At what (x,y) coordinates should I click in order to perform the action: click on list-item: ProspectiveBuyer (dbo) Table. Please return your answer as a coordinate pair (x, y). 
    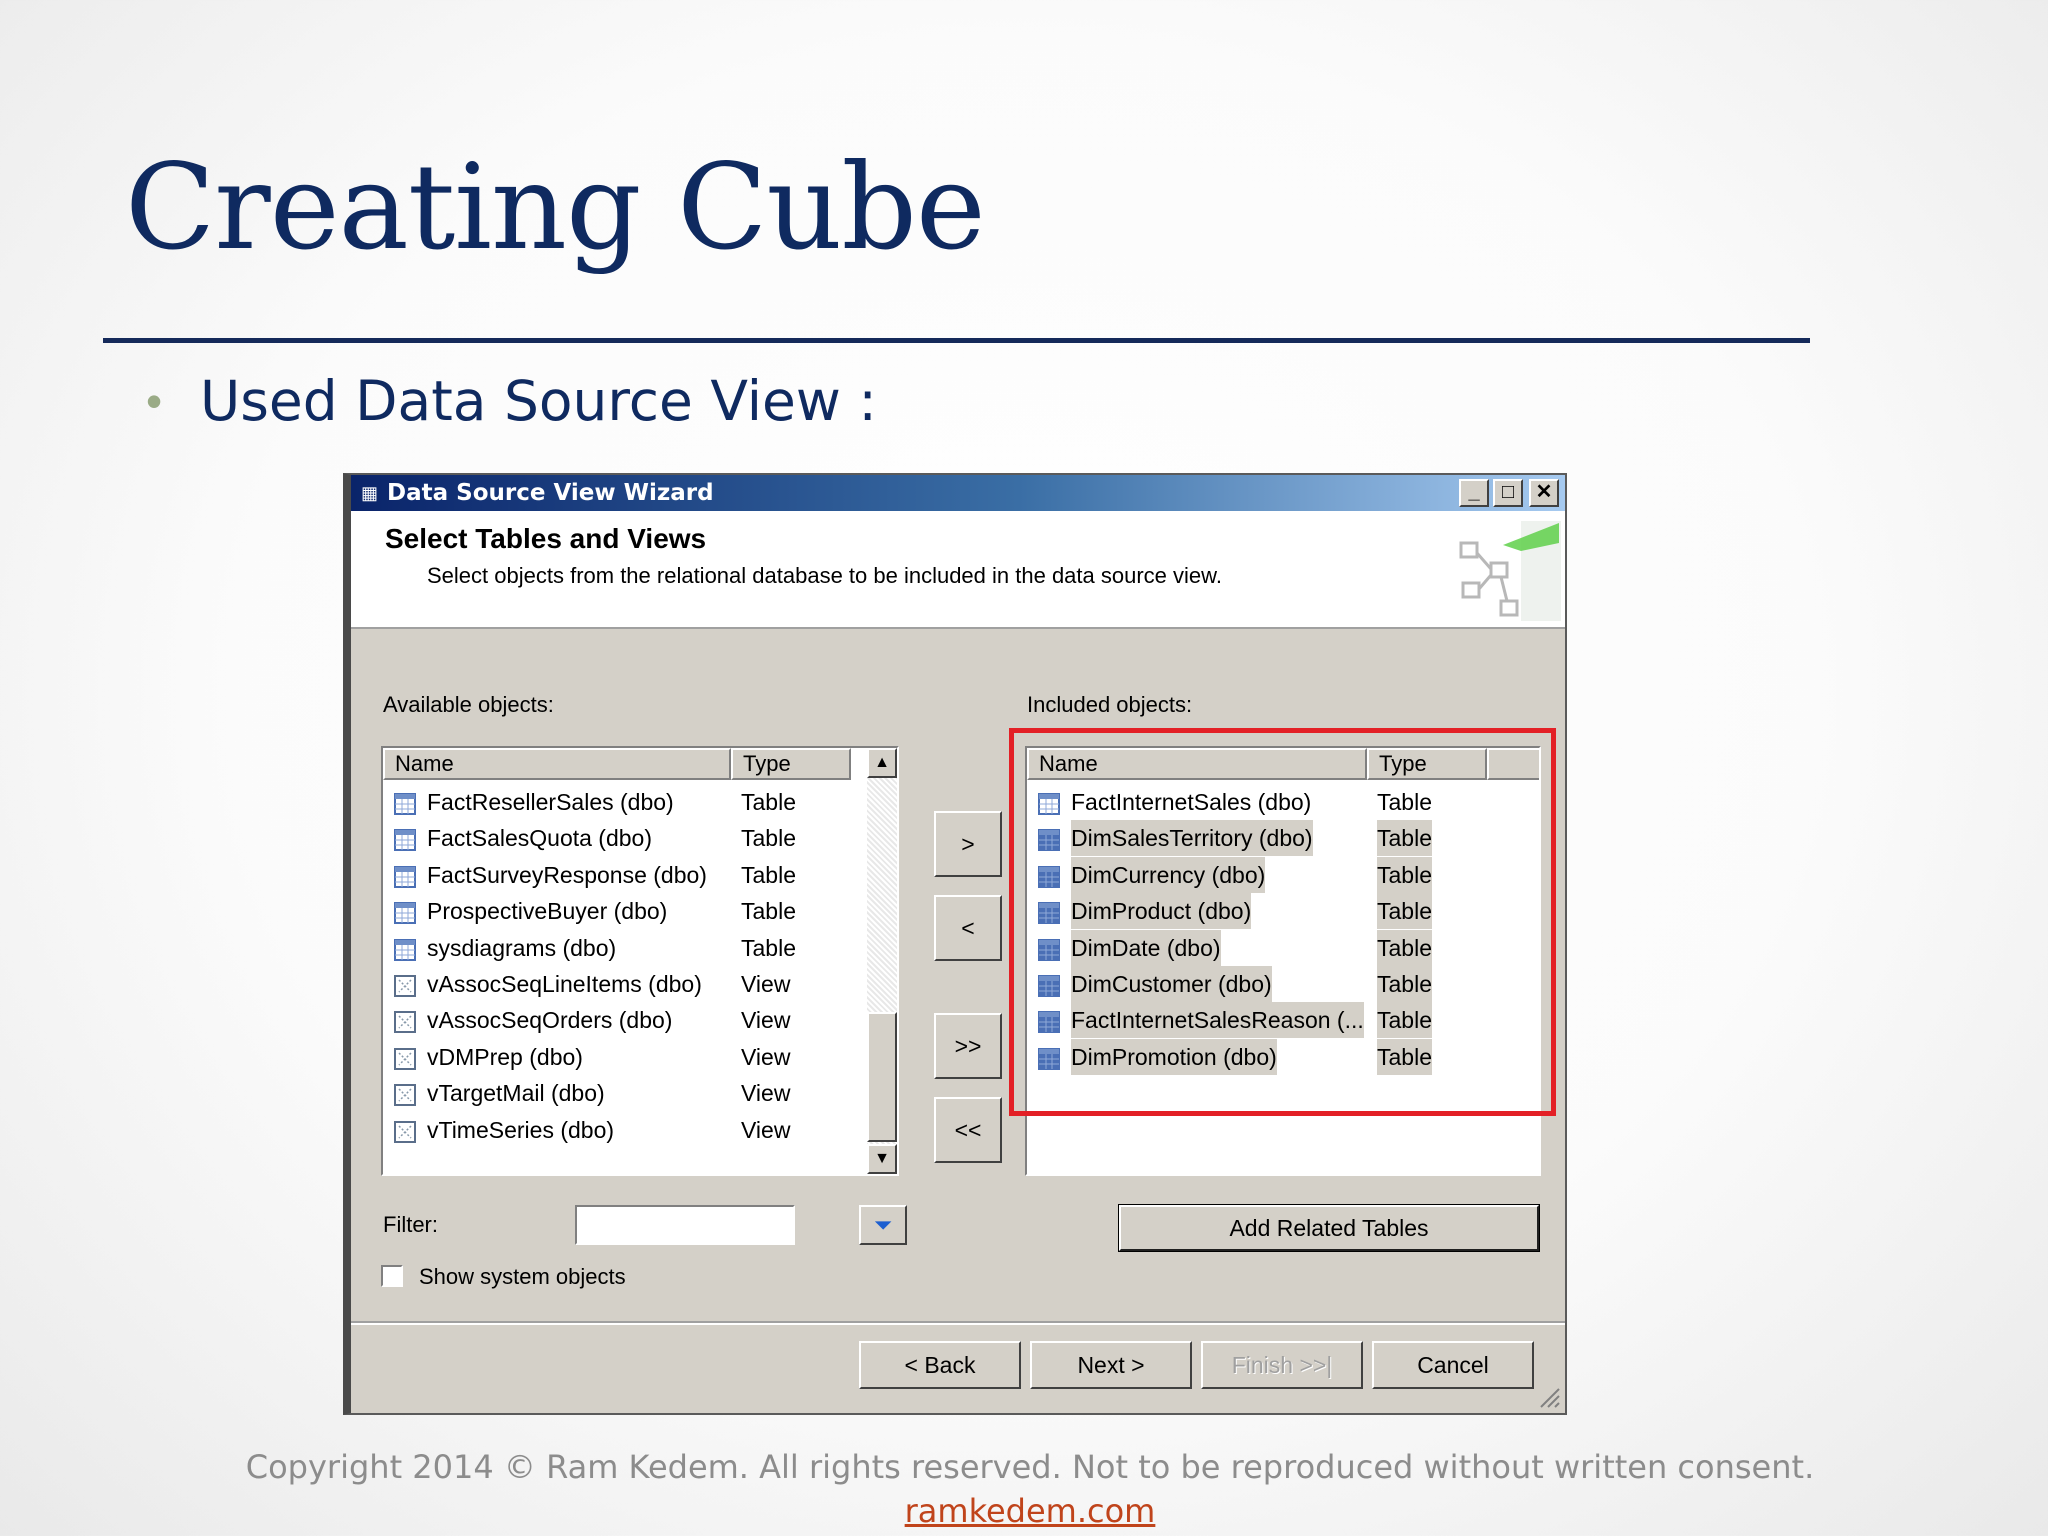
    Looking at the image, I should click on (640, 911).